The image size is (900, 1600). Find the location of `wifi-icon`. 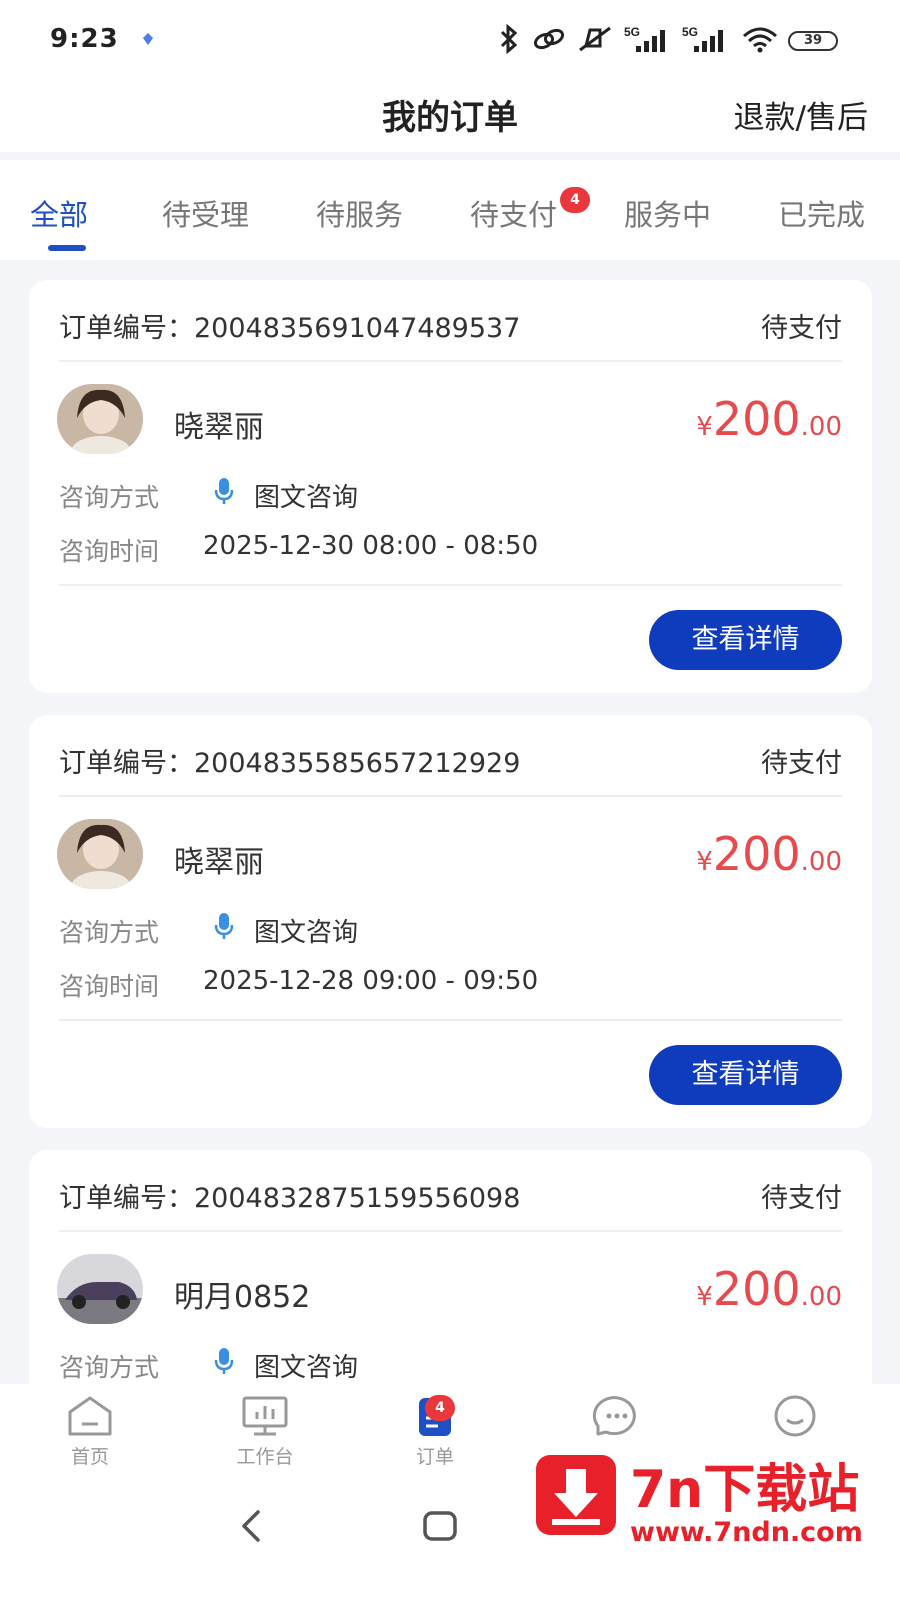

wifi-icon is located at coordinates (760, 40).